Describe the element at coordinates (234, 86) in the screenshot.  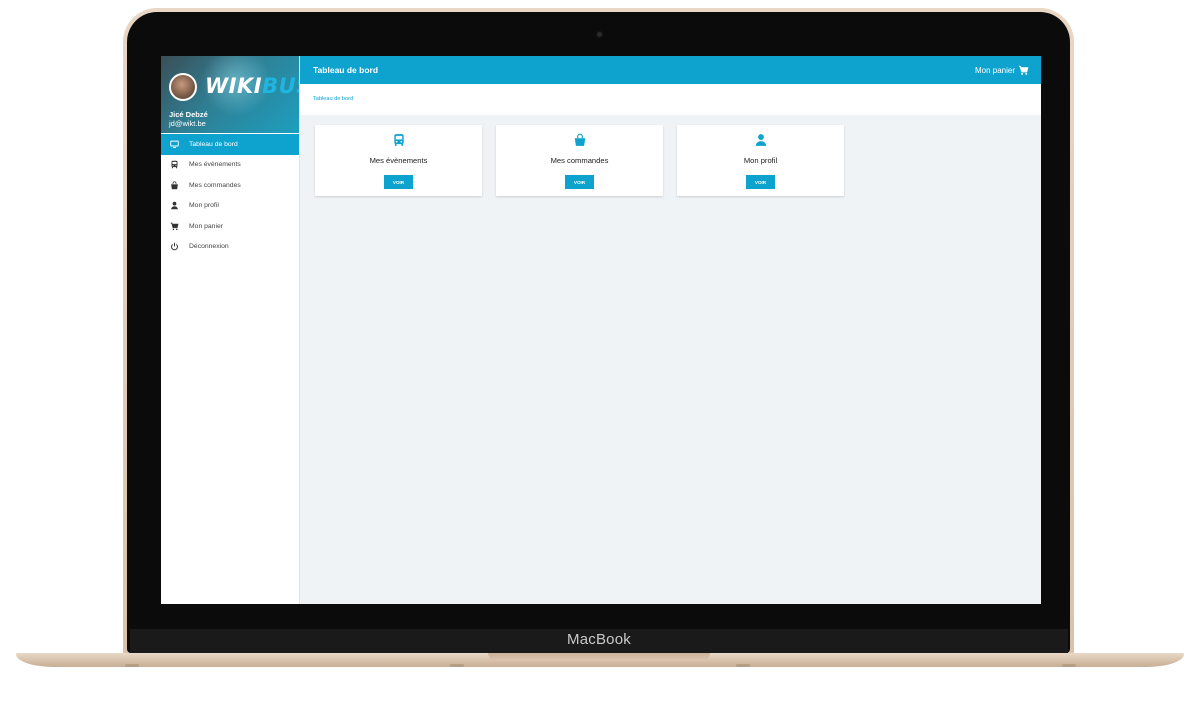
I see `logo-text-wiki: WIKI` at that location.